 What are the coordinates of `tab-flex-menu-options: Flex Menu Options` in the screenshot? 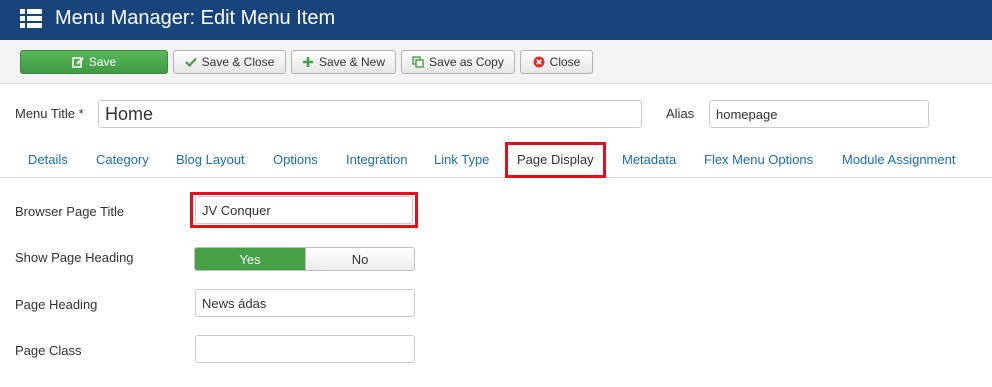 It's located at (758, 159).